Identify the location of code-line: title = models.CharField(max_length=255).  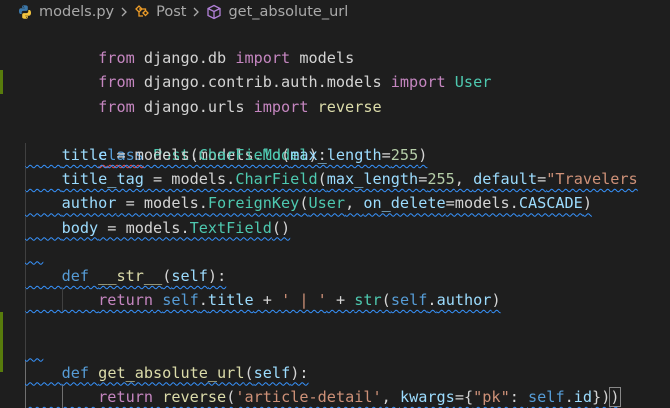
(335, 155).